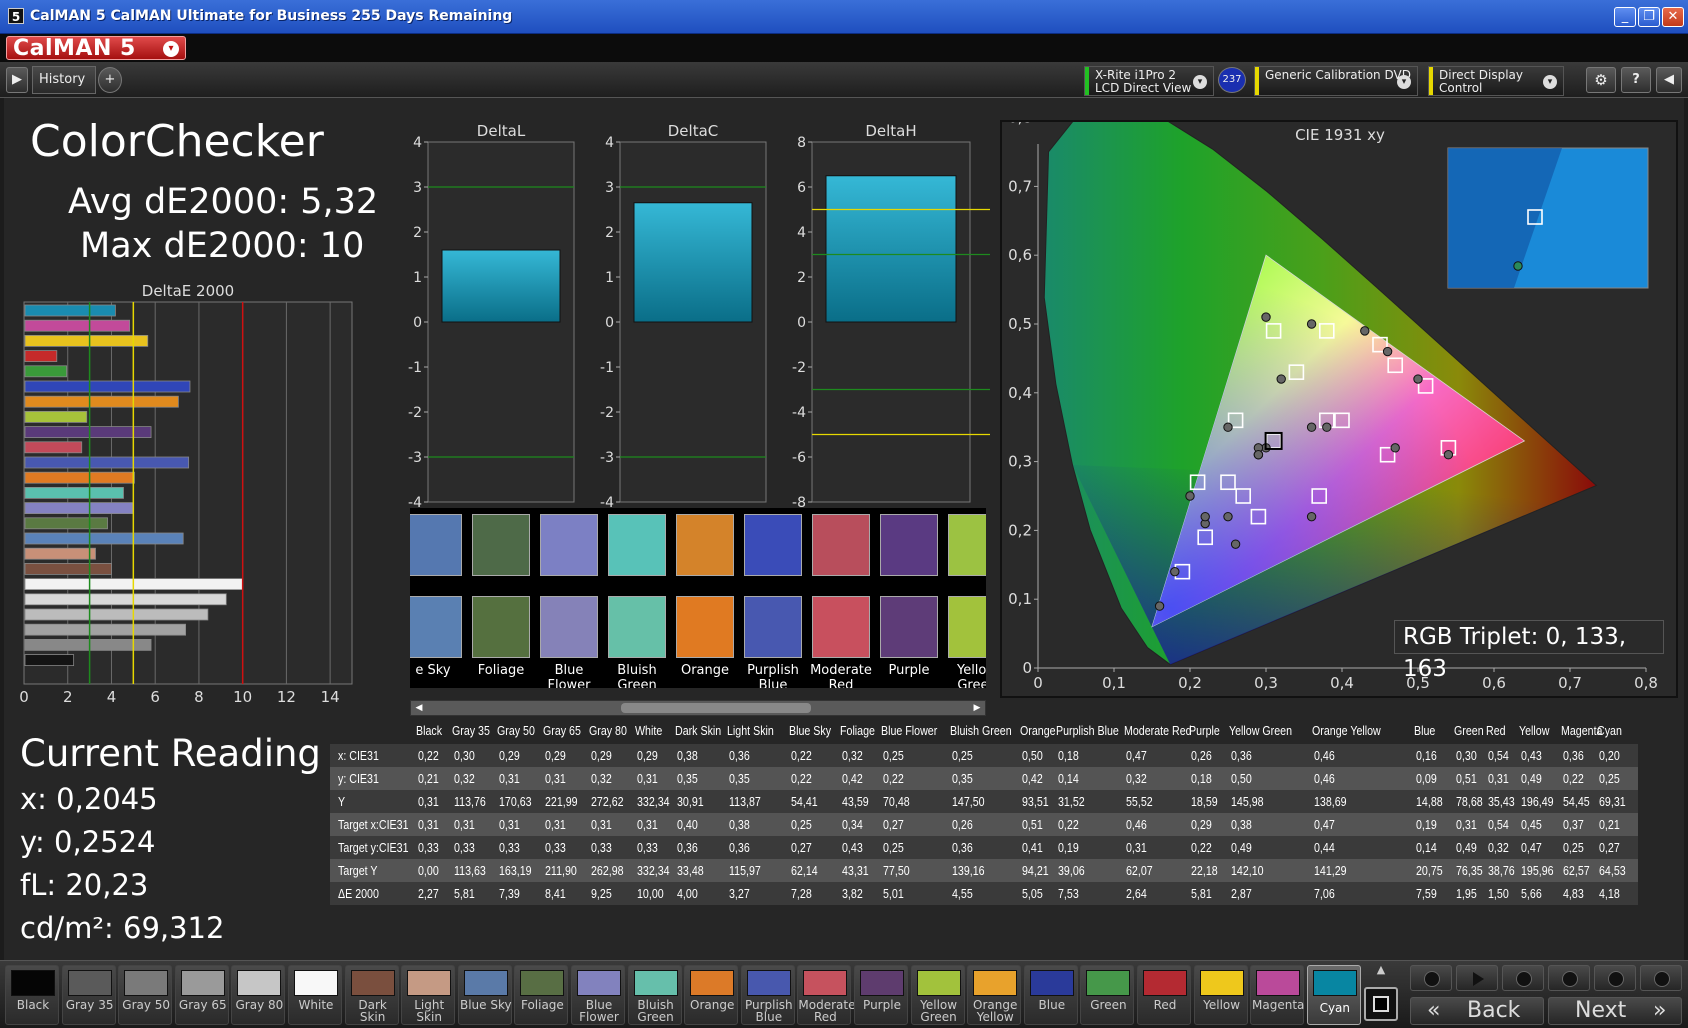  I want to click on swatch-label: Blue, so click(1052, 1005).